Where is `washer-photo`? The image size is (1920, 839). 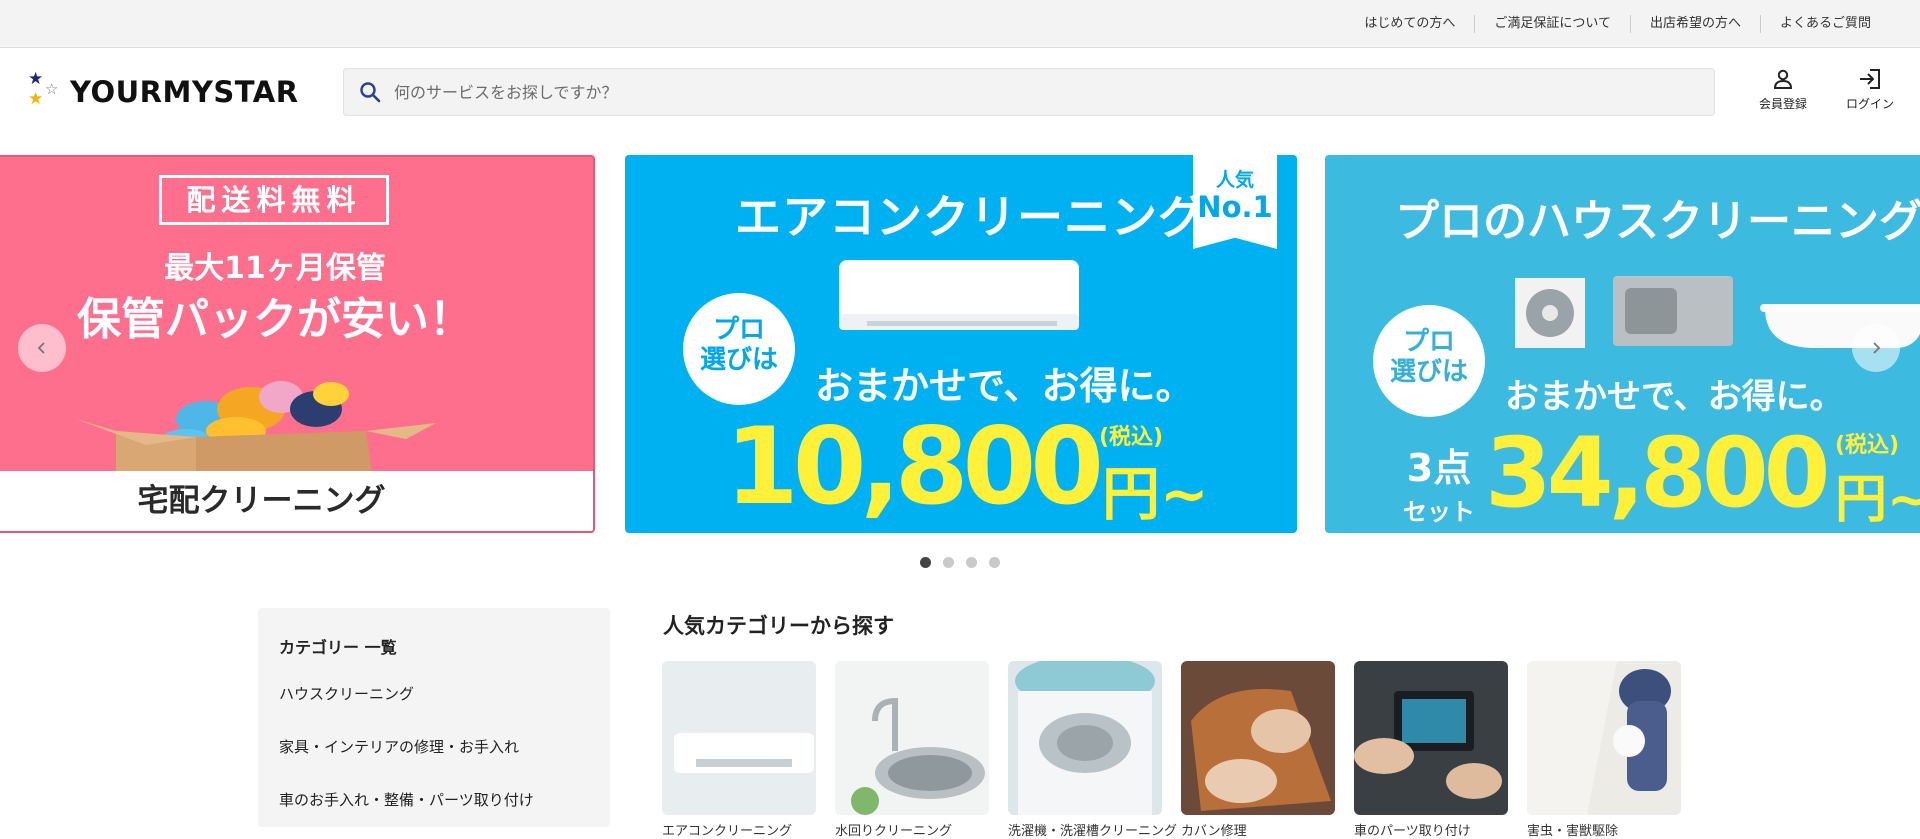
washer-photo is located at coordinates (1085, 738).